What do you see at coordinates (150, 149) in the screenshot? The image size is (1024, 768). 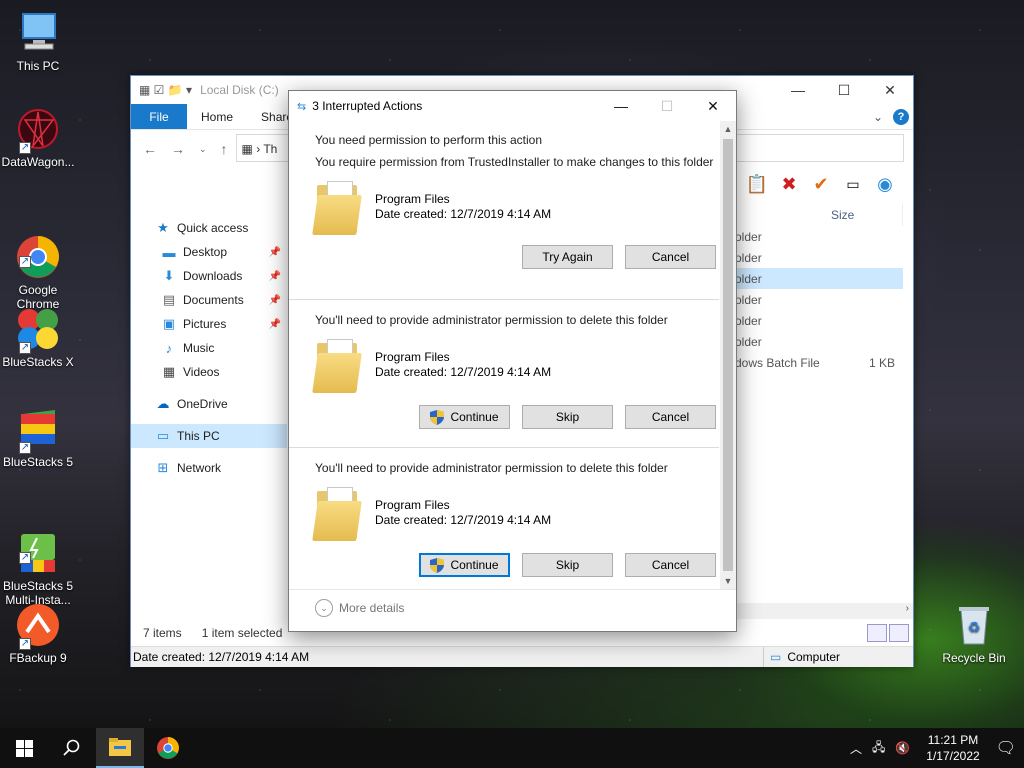 I see `back-arrow-icon: ←` at bounding box center [150, 149].